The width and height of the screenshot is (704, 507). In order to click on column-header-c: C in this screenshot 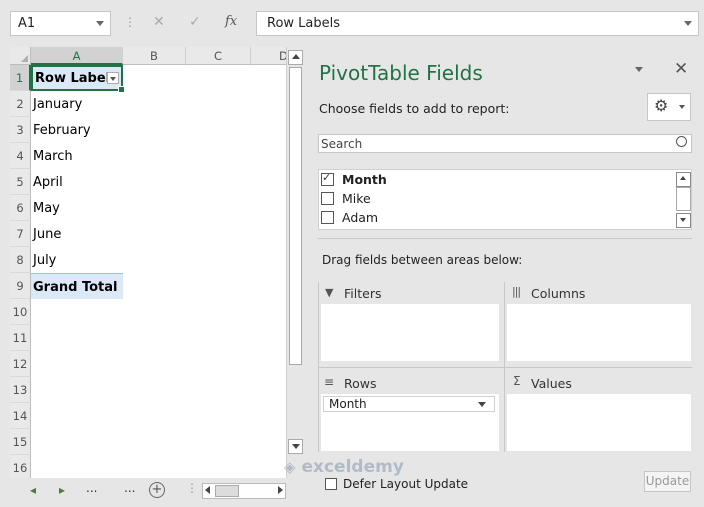, I will do `click(218, 56)`.